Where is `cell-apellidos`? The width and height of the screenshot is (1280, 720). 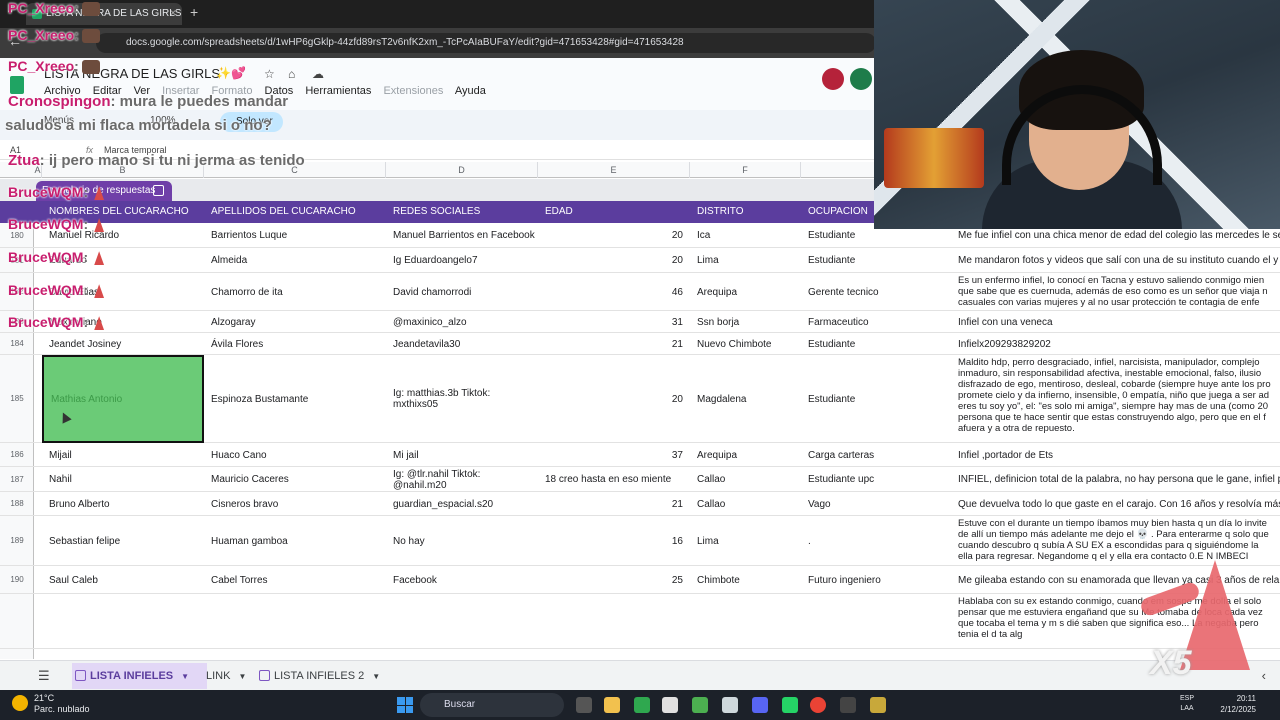 cell-apellidos is located at coordinates (295, 621).